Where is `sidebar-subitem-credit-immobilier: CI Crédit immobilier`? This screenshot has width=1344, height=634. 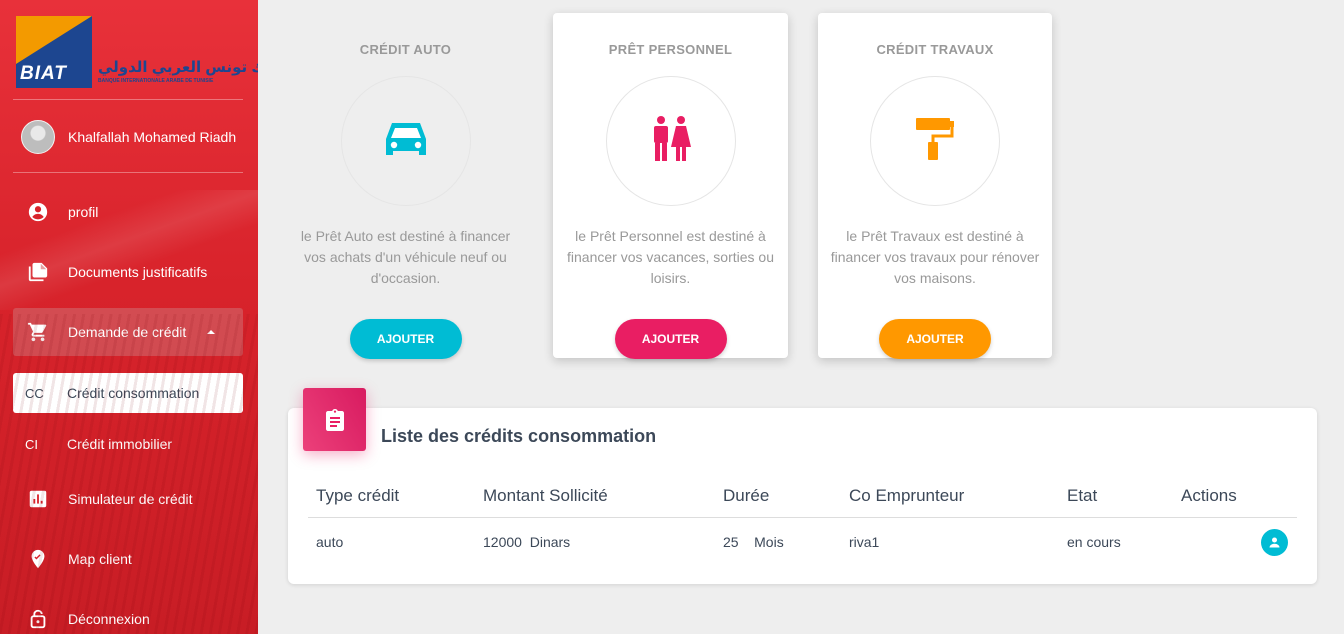
sidebar-subitem-credit-immobilier: CI Crédit immobilier is located at coordinates (128, 444).